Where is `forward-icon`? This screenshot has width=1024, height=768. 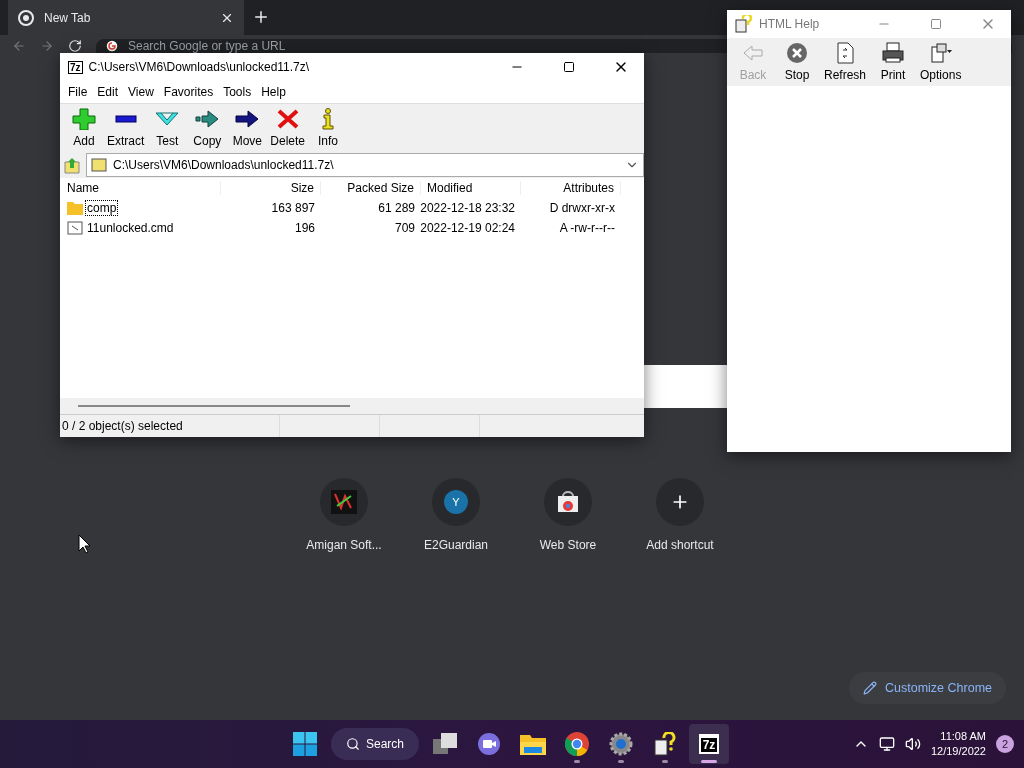
forward-icon is located at coordinates (47, 46).